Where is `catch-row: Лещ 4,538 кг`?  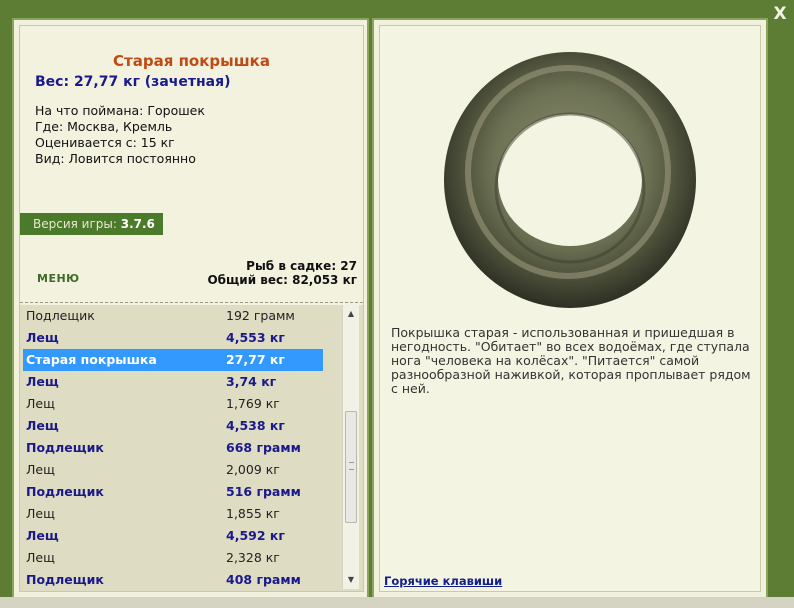 catch-row: Лещ 4,538 кг is located at coordinates (181, 426).